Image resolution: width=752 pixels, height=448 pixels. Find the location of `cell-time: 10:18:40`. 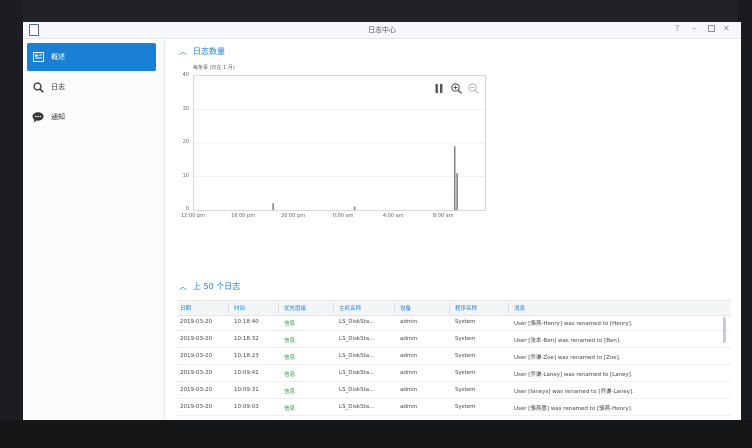

cell-time: 10:18:40 is located at coordinates (246, 322).